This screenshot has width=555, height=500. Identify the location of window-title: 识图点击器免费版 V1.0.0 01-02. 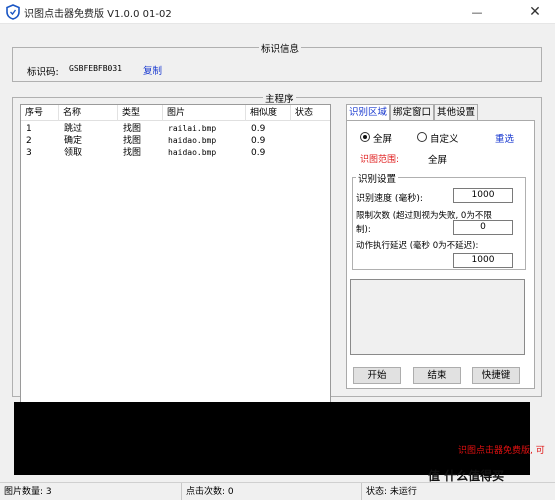
(98, 14).